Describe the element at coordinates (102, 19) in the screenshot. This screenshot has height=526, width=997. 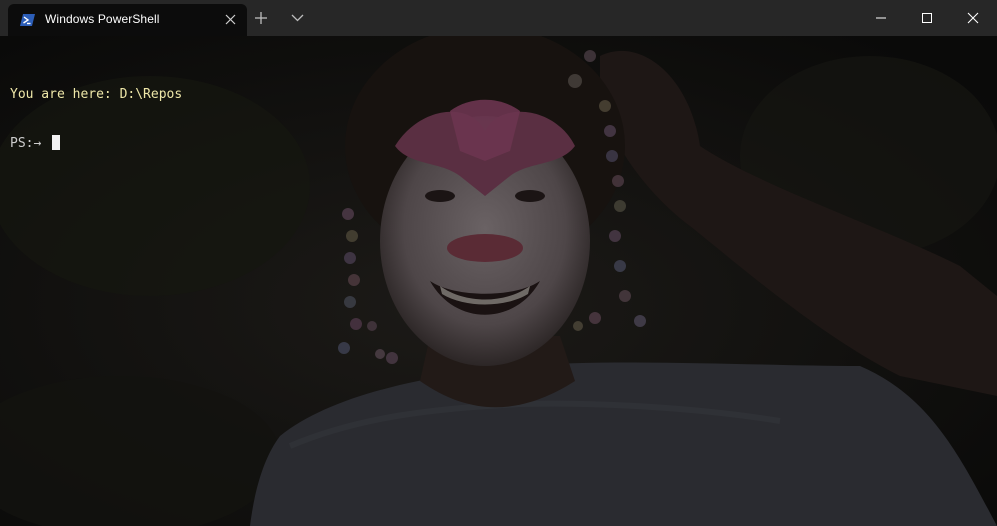
I see `tab-title: Windows PowerShell` at that location.